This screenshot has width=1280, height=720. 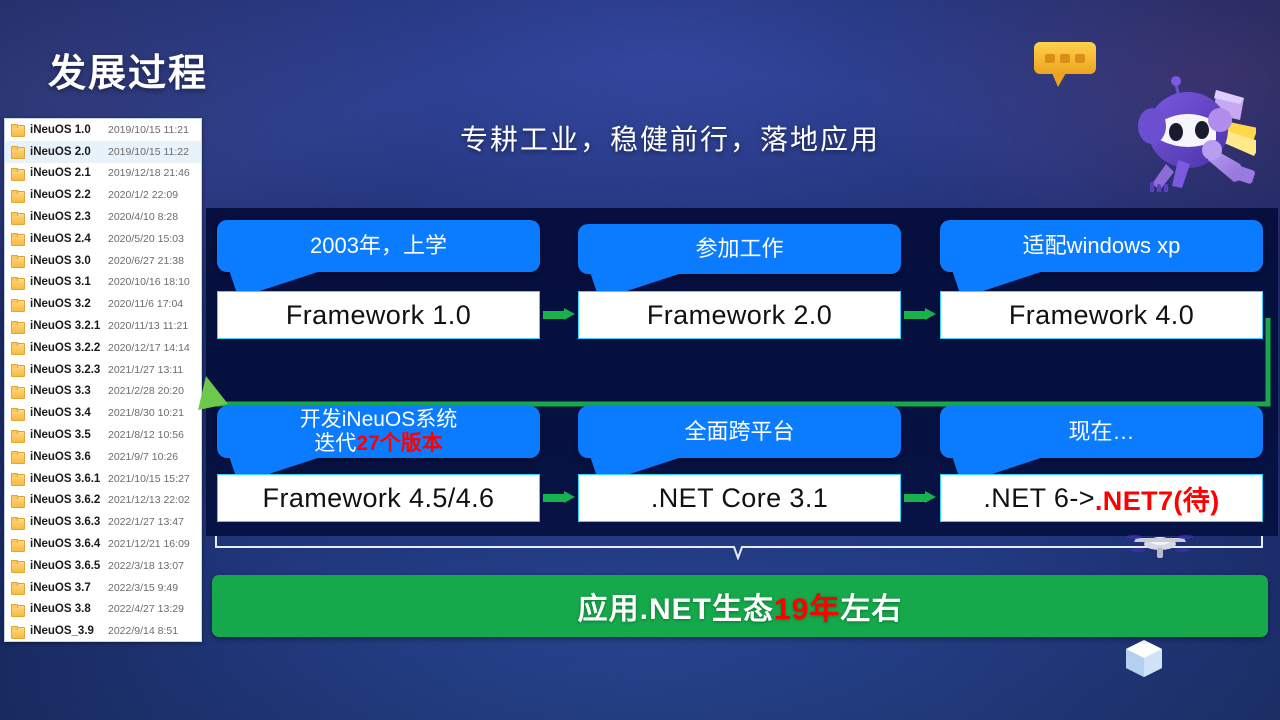 What do you see at coordinates (103, 501) in the screenshot?
I see `file-list-item: iNeuOS 3.6.2 2021/12/13 22:02` at bounding box center [103, 501].